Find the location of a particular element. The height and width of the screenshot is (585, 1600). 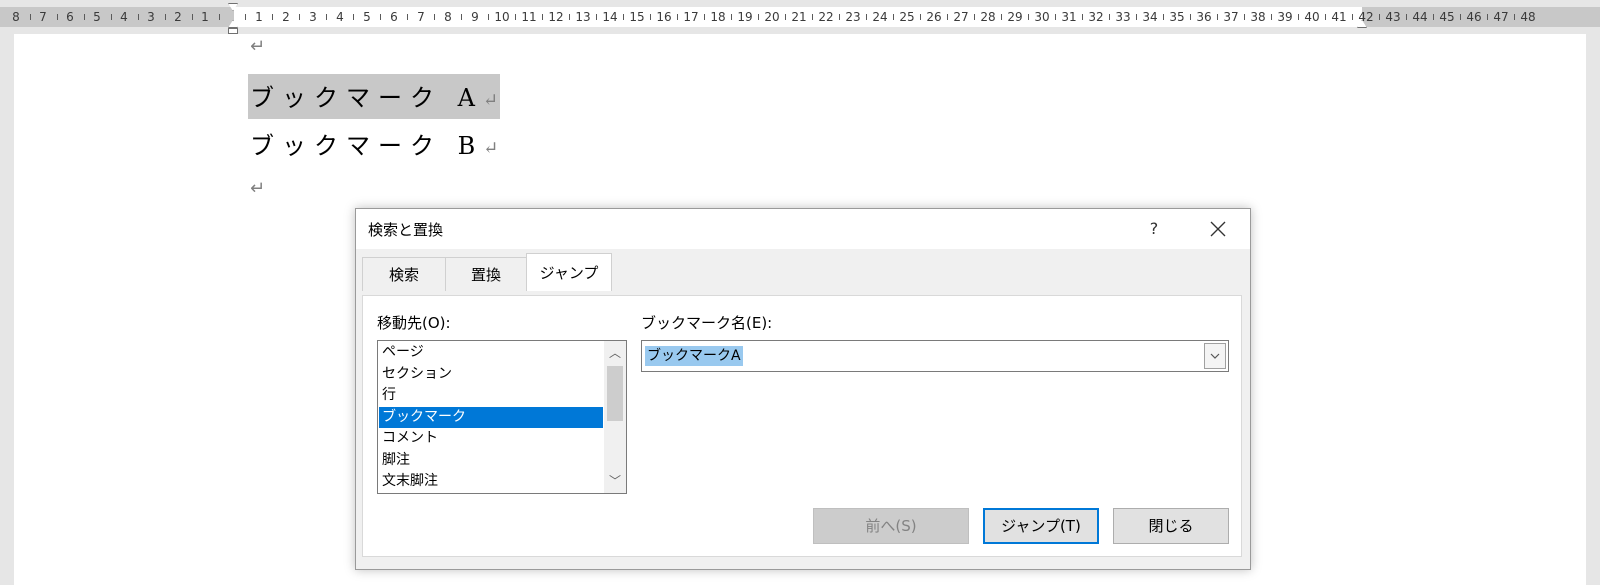

bookmark-b-line: ブックマーク B↵ is located at coordinates (374, 143).